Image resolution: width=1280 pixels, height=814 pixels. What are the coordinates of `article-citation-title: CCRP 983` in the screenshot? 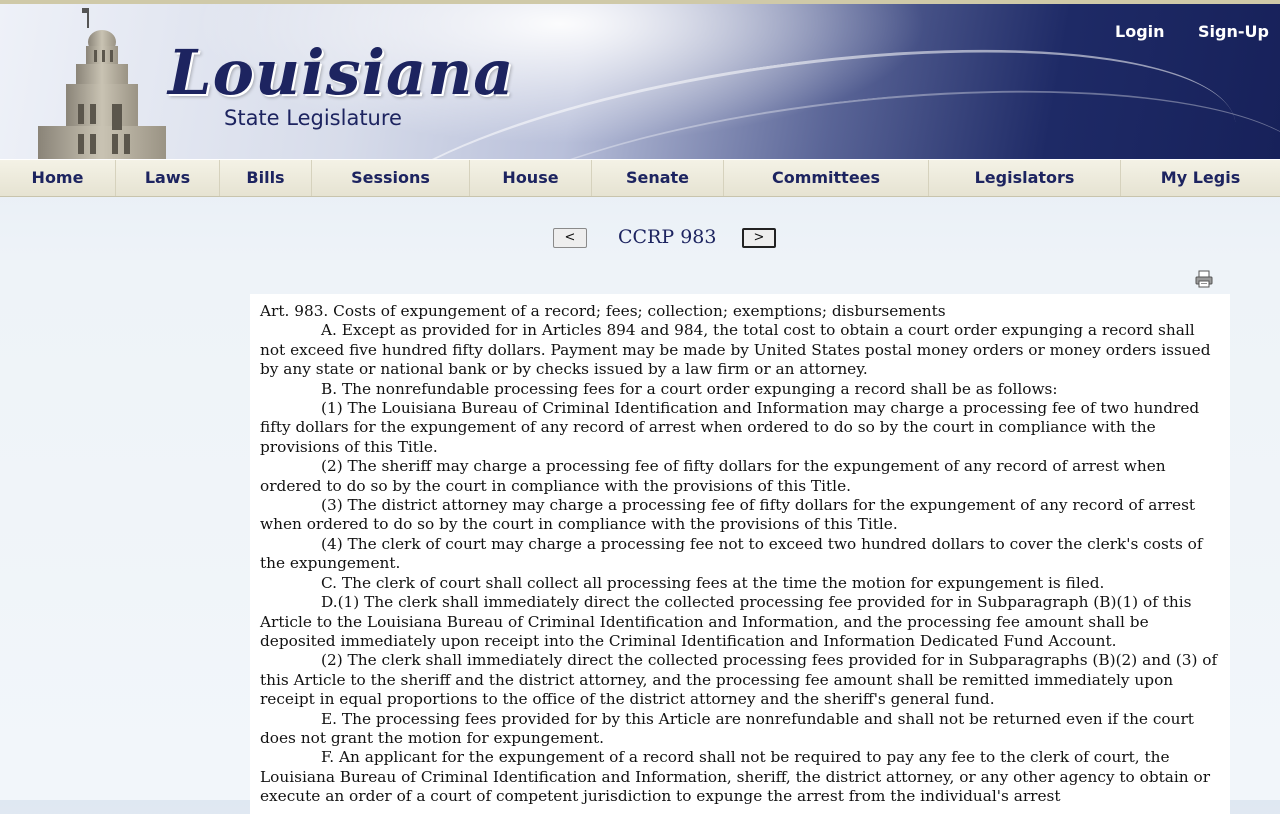 It's located at (667, 237).